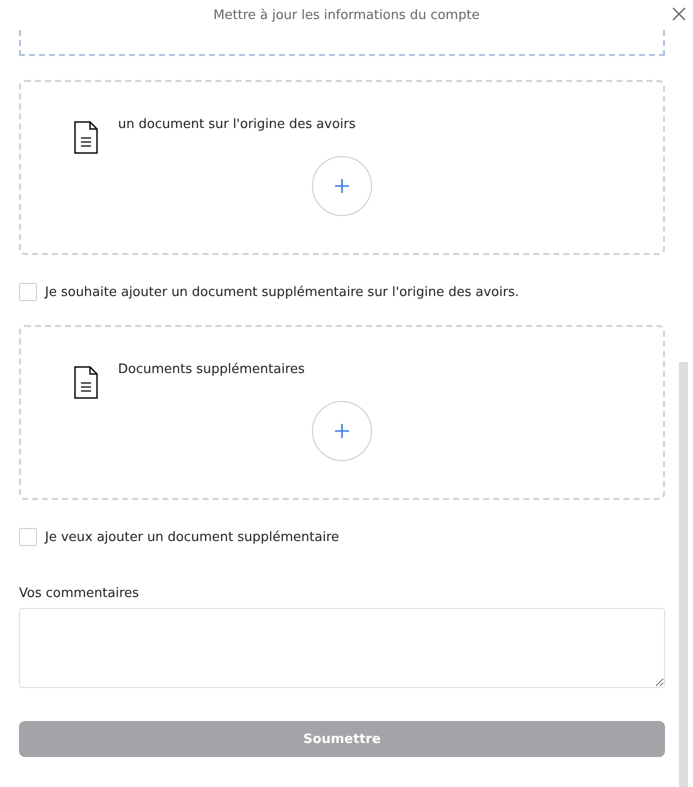 The width and height of the screenshot is (693, 787). I want to click on dialog-title: Mettre à jour les informations du compte, so click(346, 15).